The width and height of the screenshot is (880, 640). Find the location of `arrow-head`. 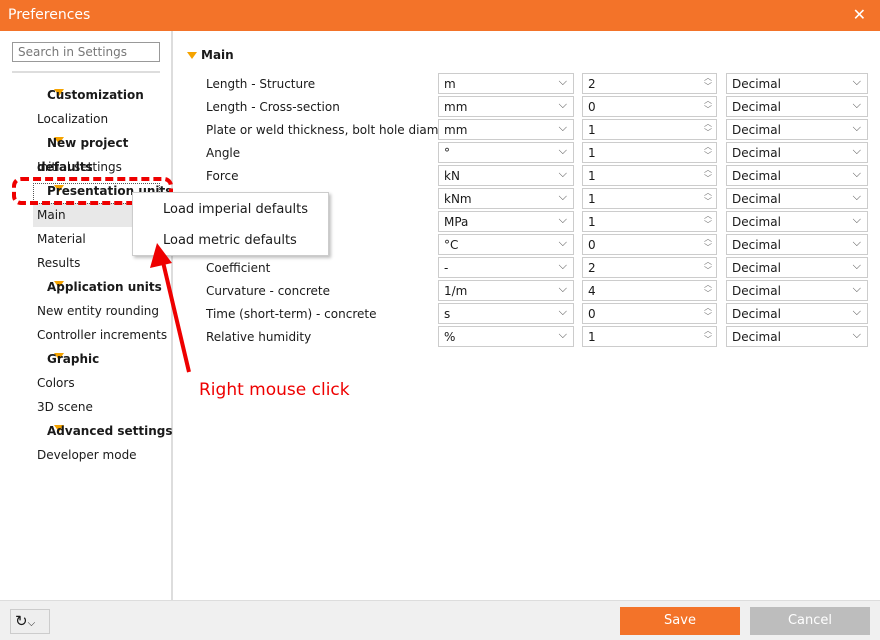

arrow-head is located at coordinates (161, 255).